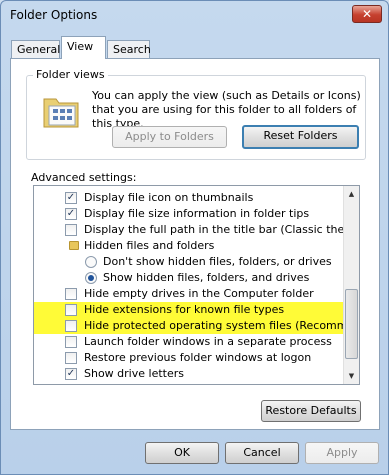 Image resolution: width=389 pixels, height=475 pixels. I want to click on folder-icon, so click(74, 245).